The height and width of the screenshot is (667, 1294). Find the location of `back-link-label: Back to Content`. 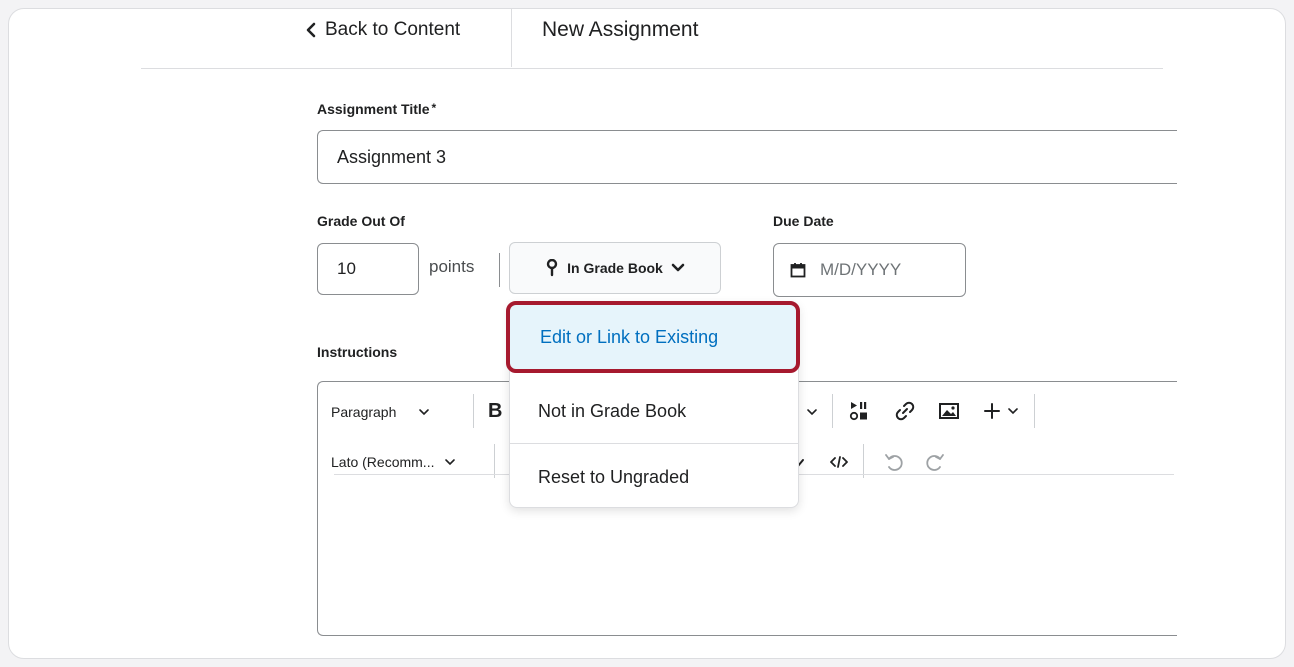

back-link-label: Back to Content is located at coordinates (393, 29).